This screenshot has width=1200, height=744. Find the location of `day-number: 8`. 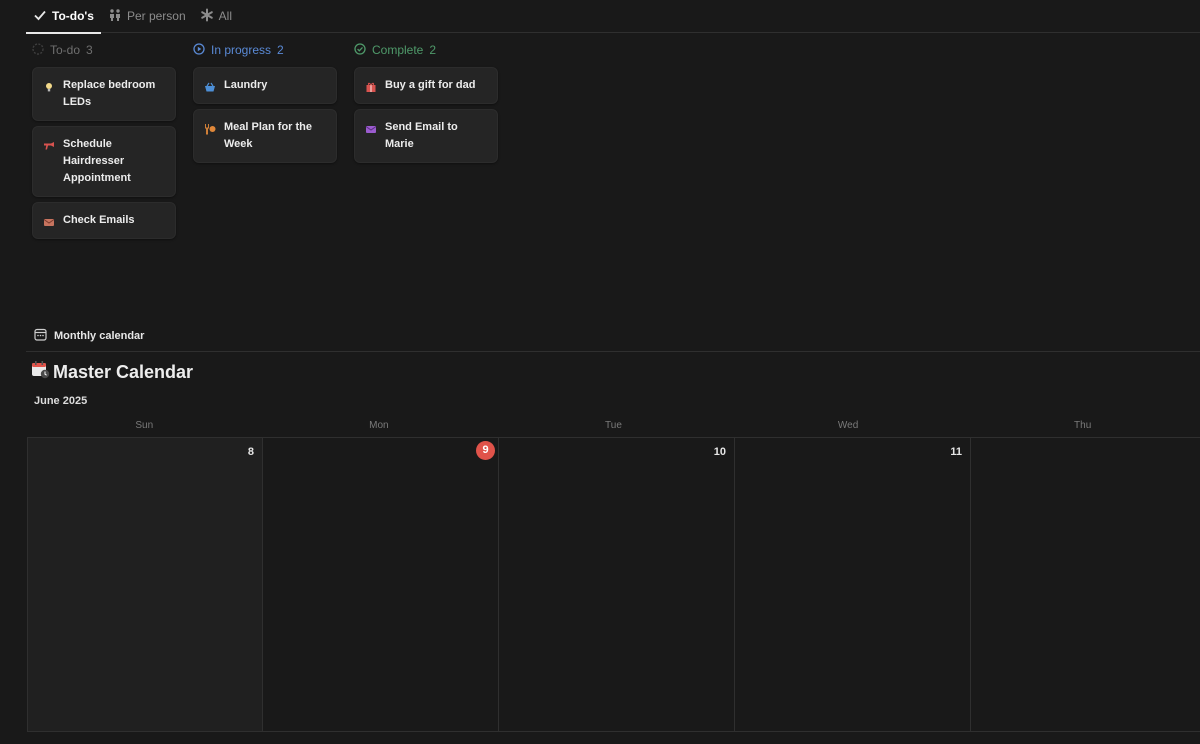

day-number: 8 is located at coordinates (251, 452).